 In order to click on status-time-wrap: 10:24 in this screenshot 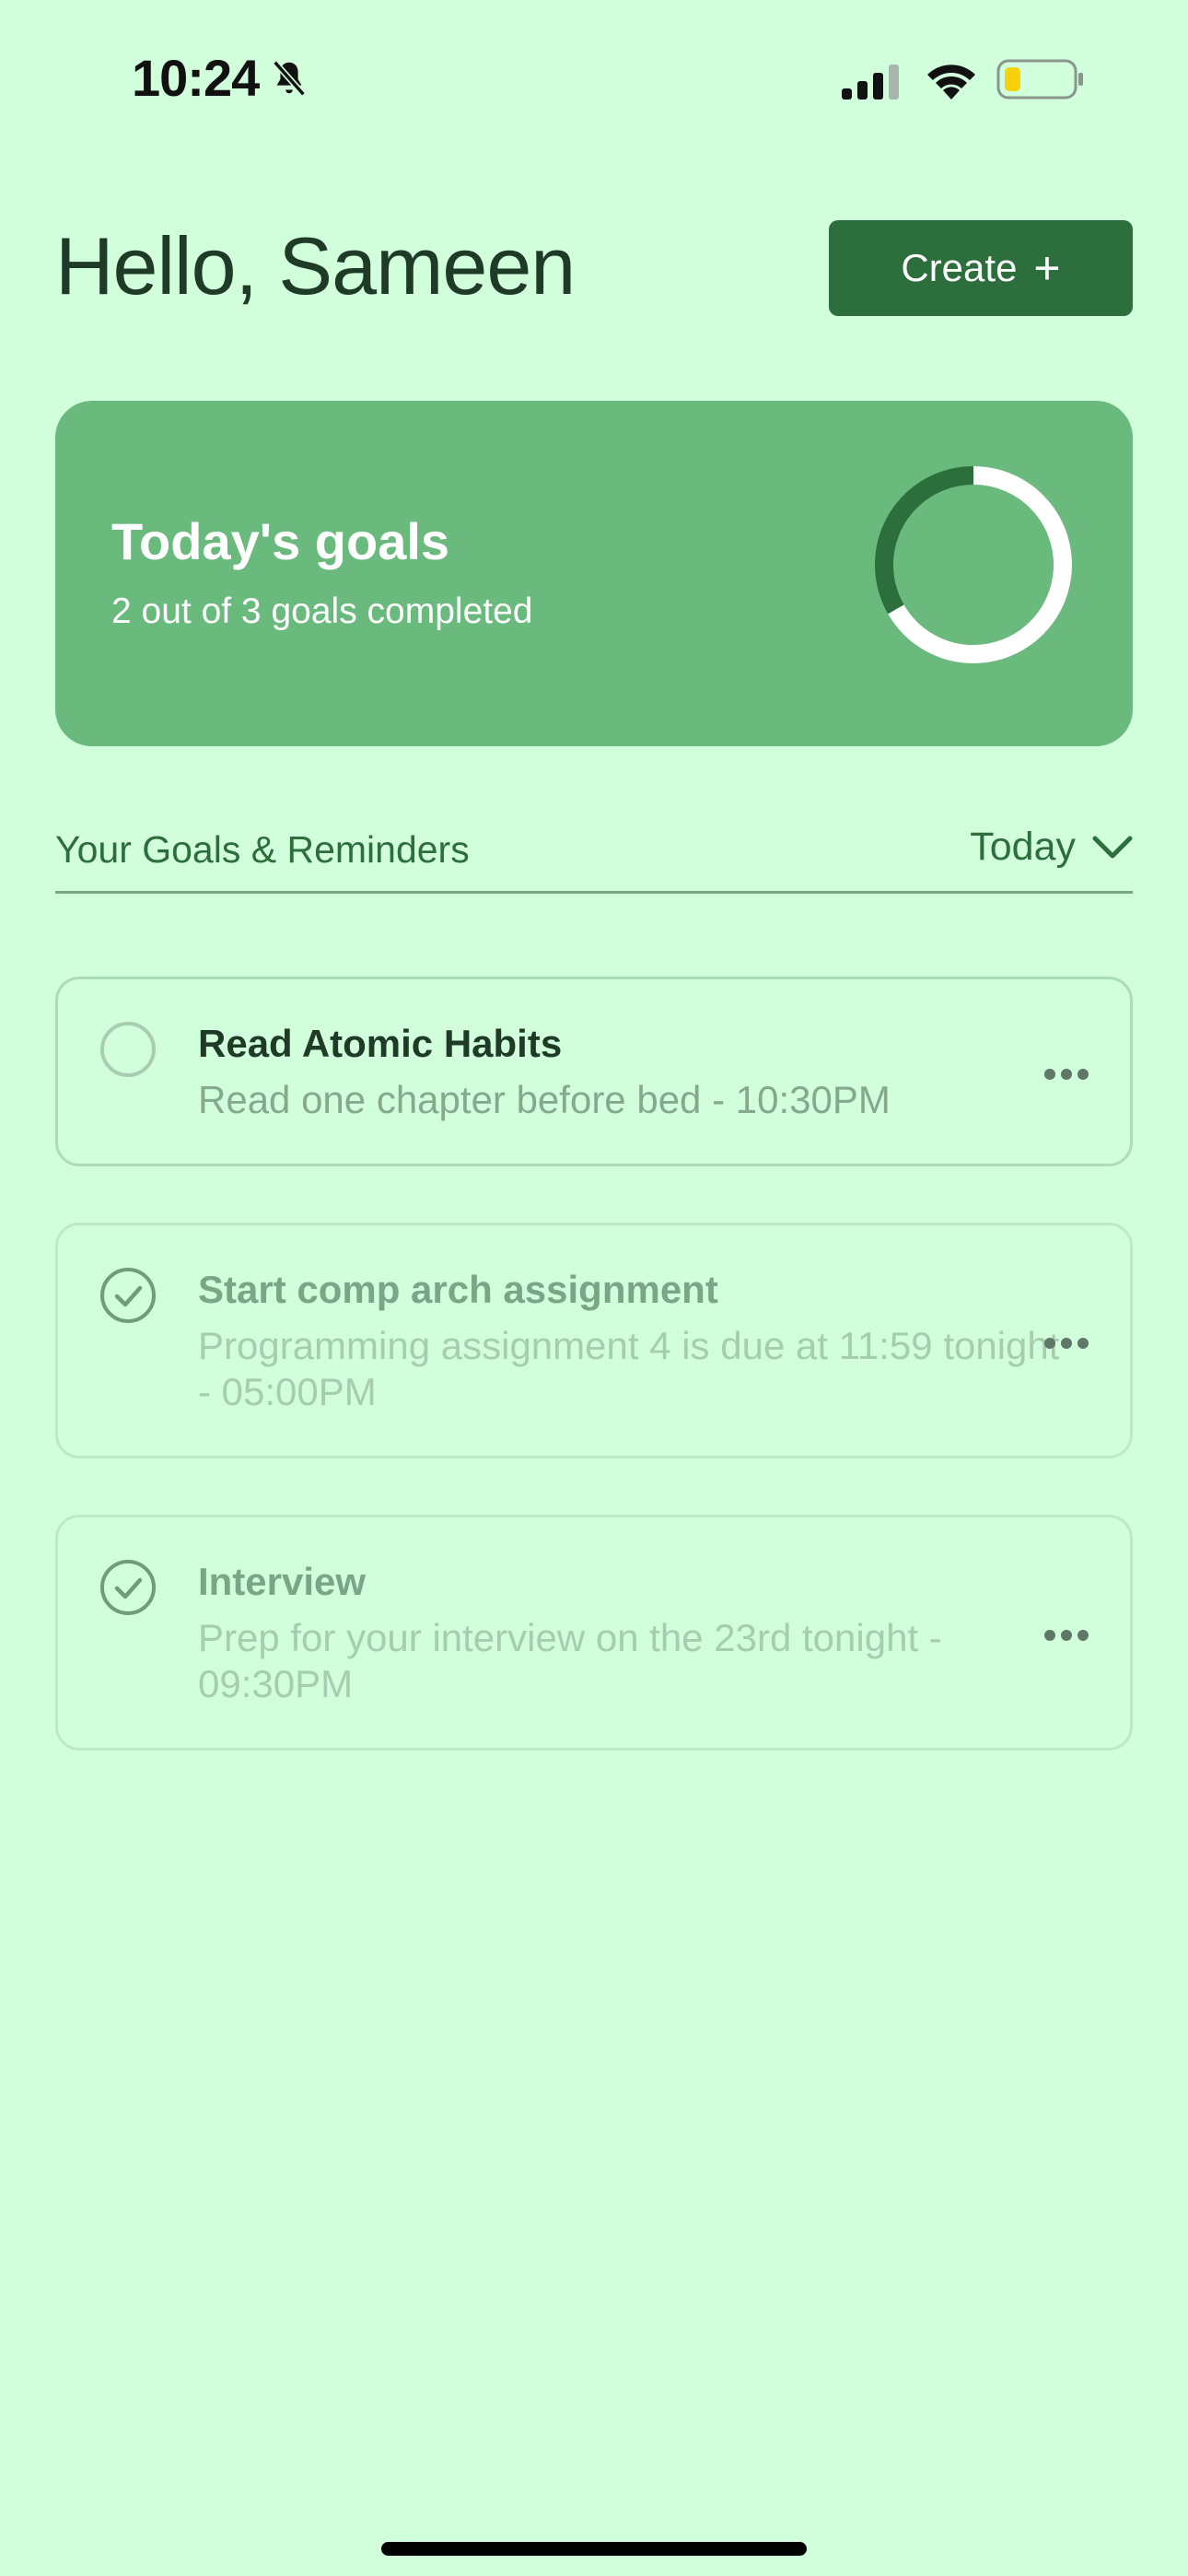, I will do `click(221, 78)`.